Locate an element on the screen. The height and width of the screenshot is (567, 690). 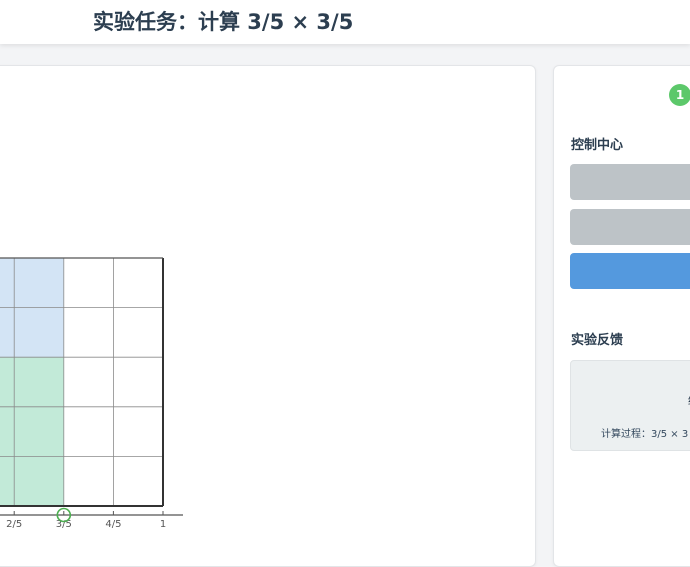
header-bar: 实验任务：计算 3/5 × 3/5 is located at coordinates (345, 22).